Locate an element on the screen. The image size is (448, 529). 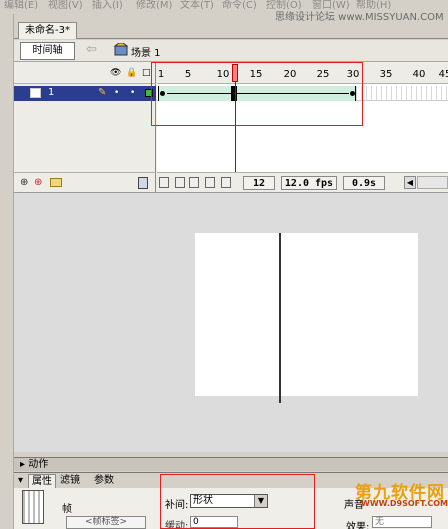
actions-title: ▸ 动作 is located at coordinates (34, 464).